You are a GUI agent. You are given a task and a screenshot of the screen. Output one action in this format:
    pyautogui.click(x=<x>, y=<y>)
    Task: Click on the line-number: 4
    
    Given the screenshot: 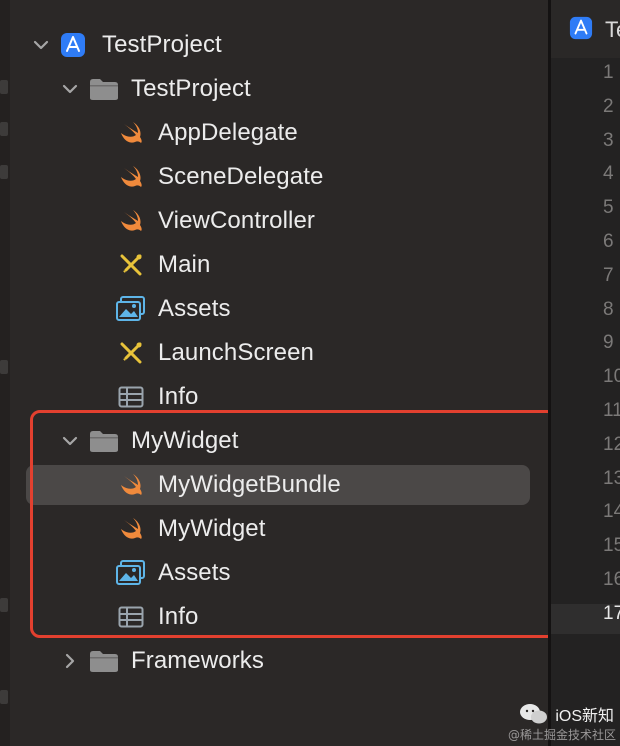 What is the action you would take?
    pyautogui.click(x=608, y=174)
    